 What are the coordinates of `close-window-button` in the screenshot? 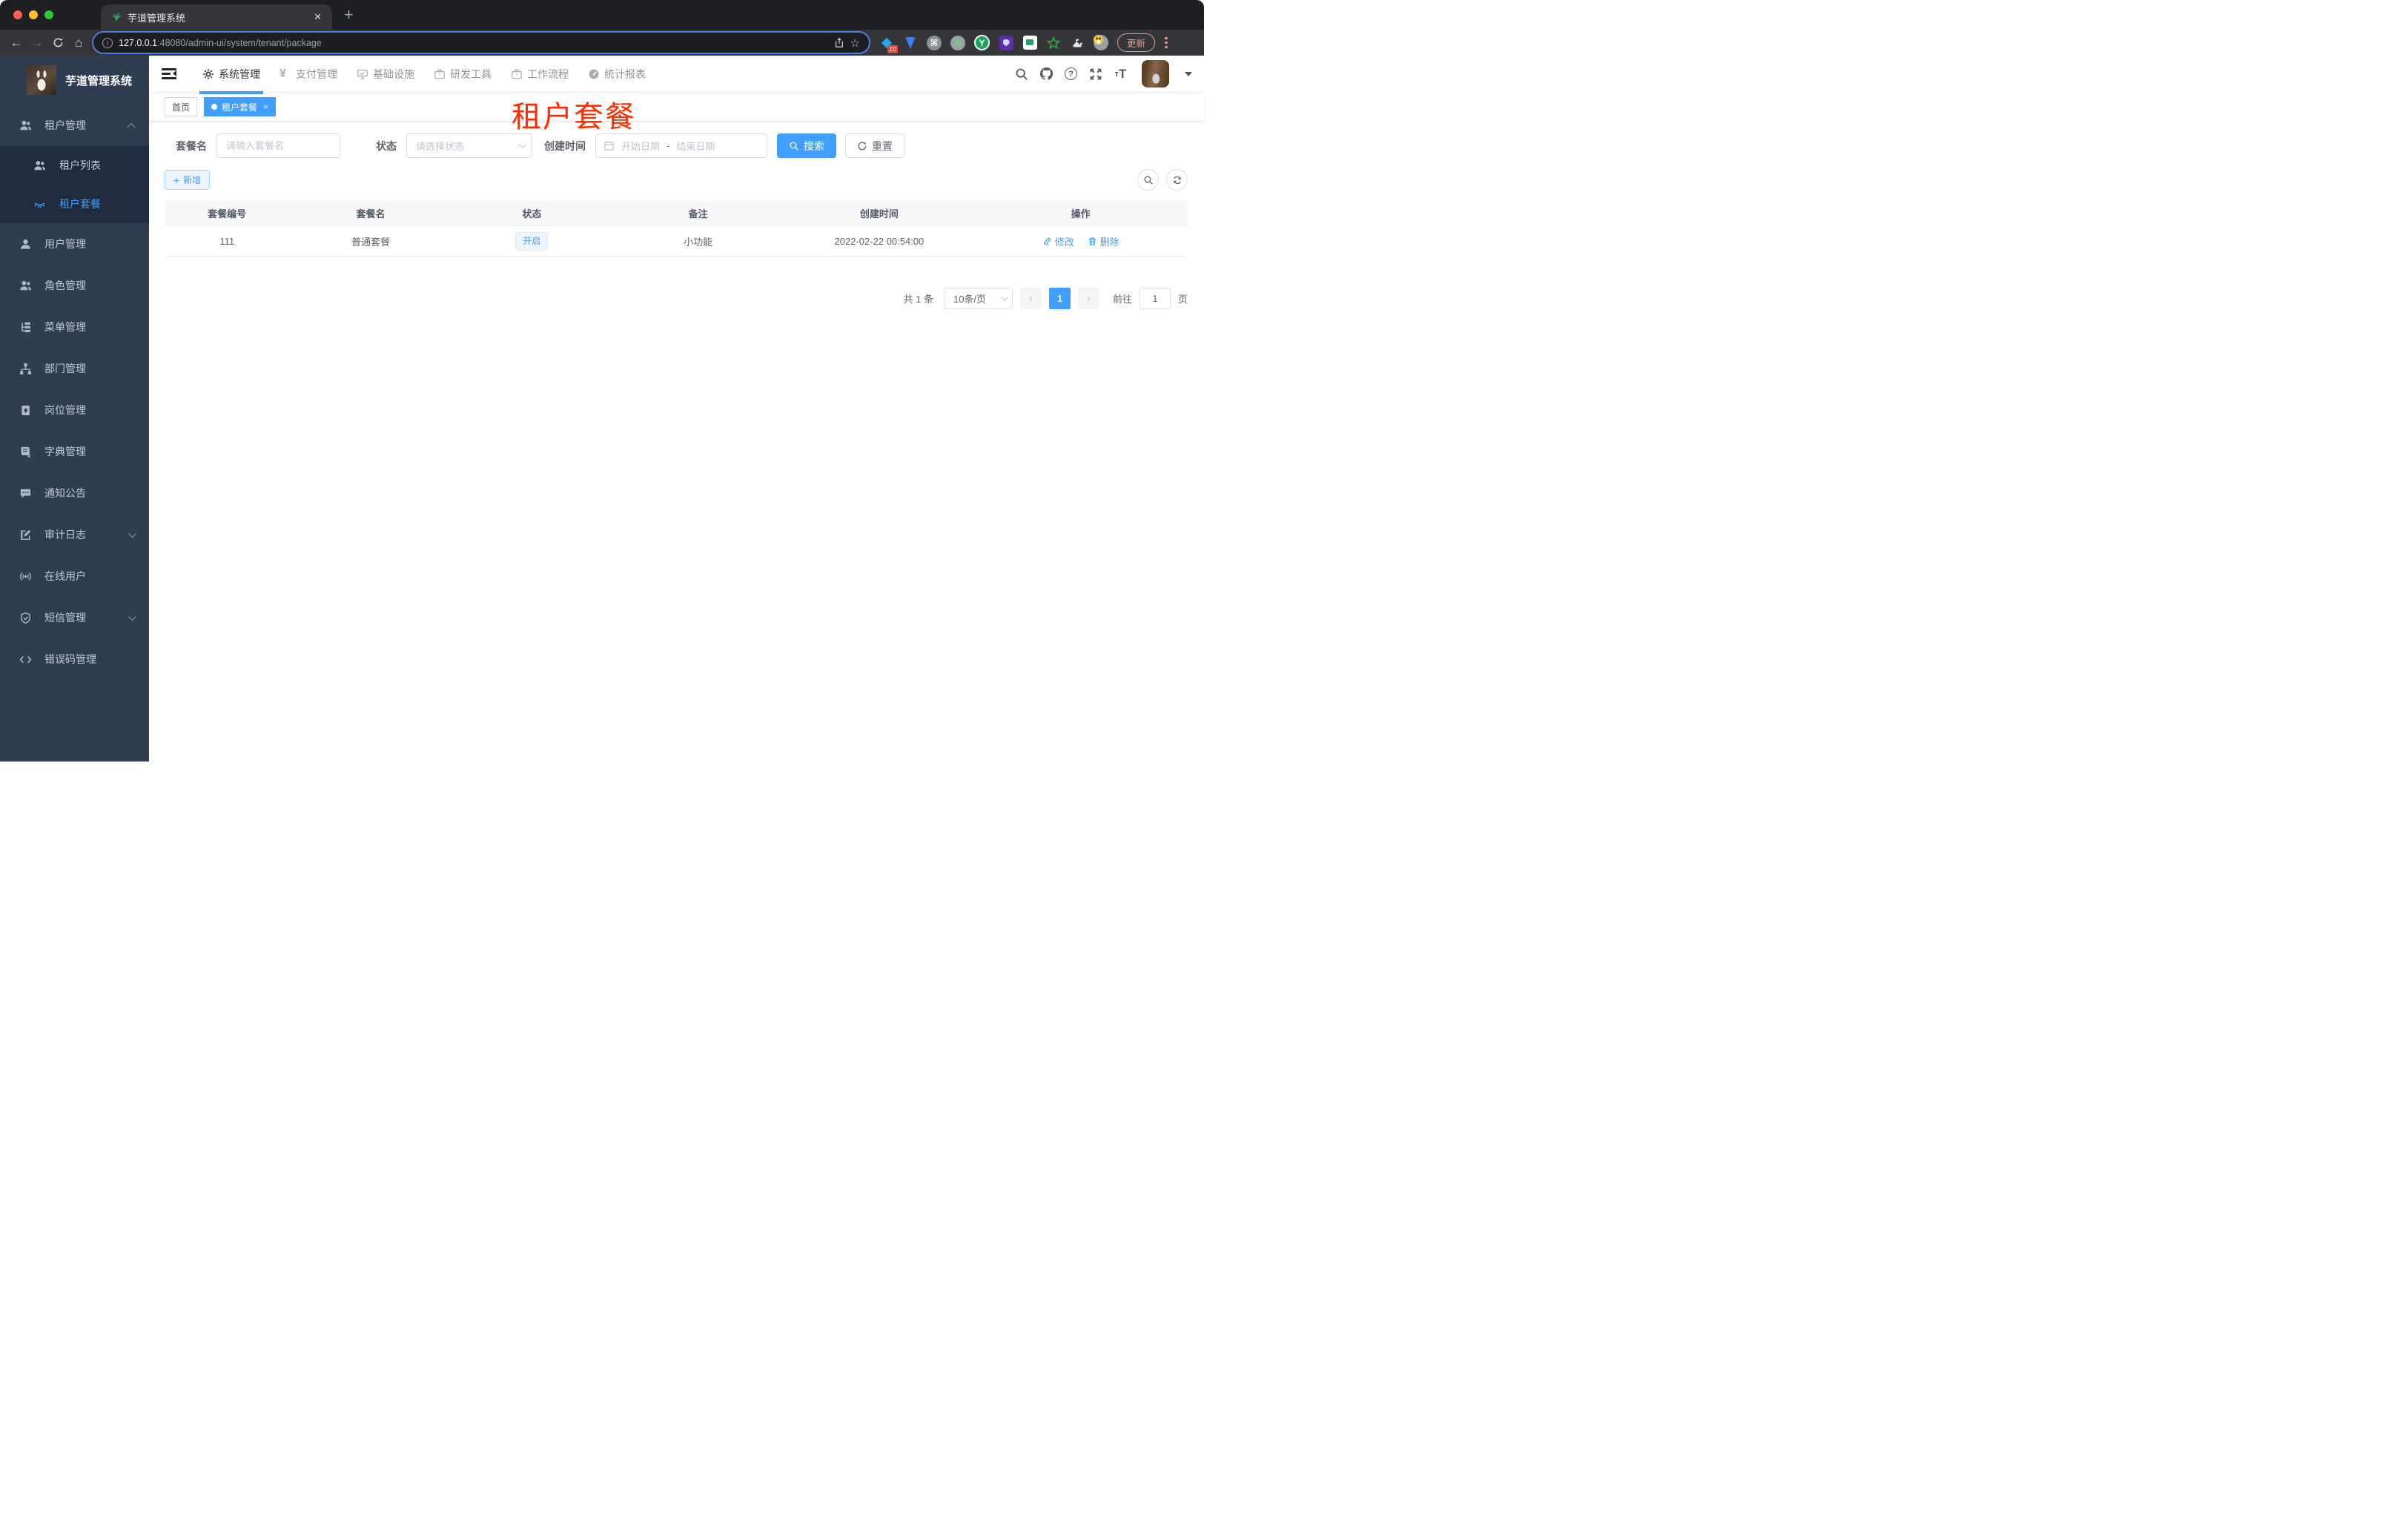 It's located at (17, 15).